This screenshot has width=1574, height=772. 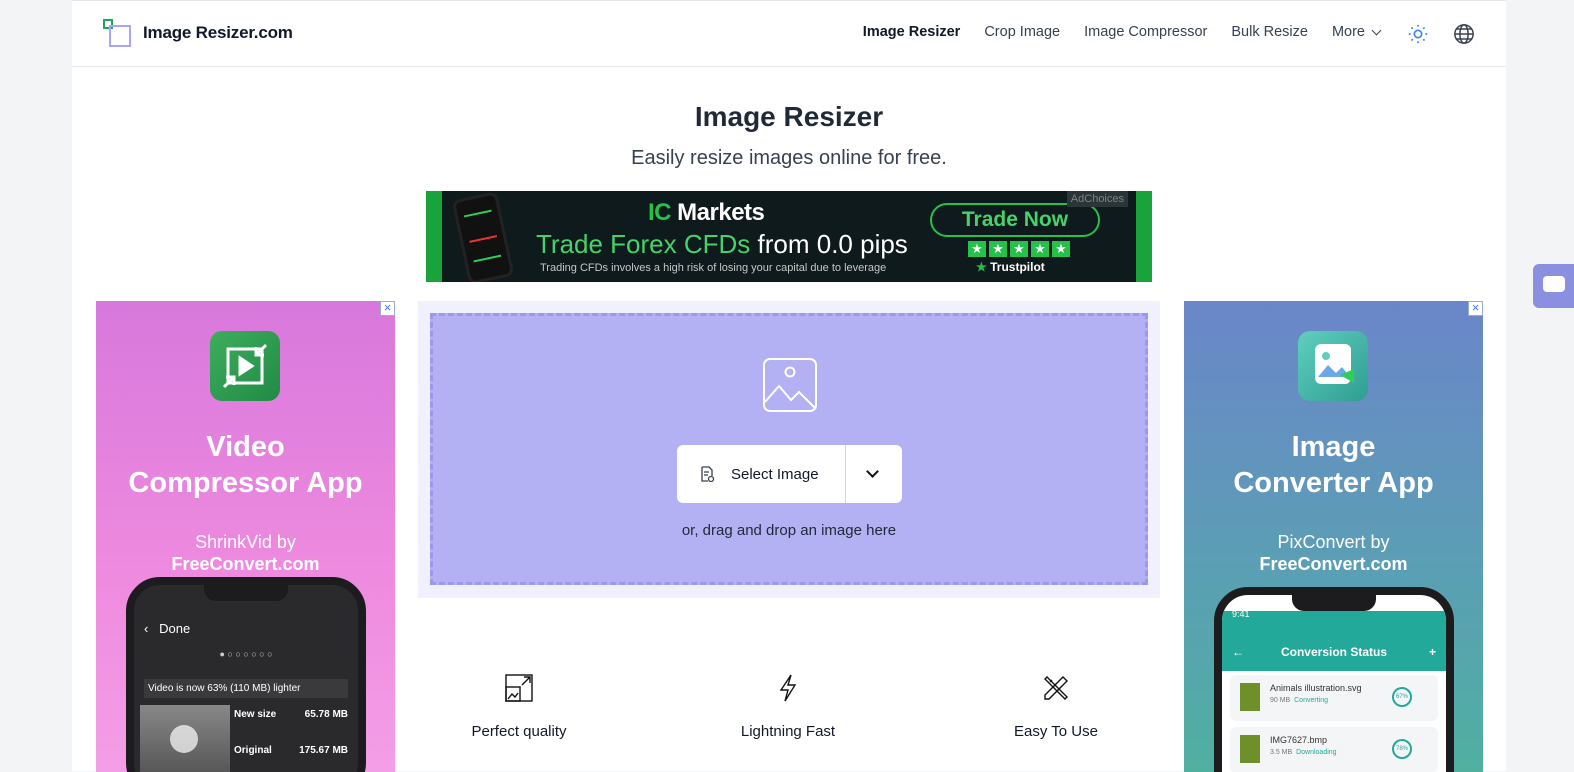 What do you see at coordinates (483, 236) in the screenshot?
I see `ad-phone-image` at bounding box center [483, 236].